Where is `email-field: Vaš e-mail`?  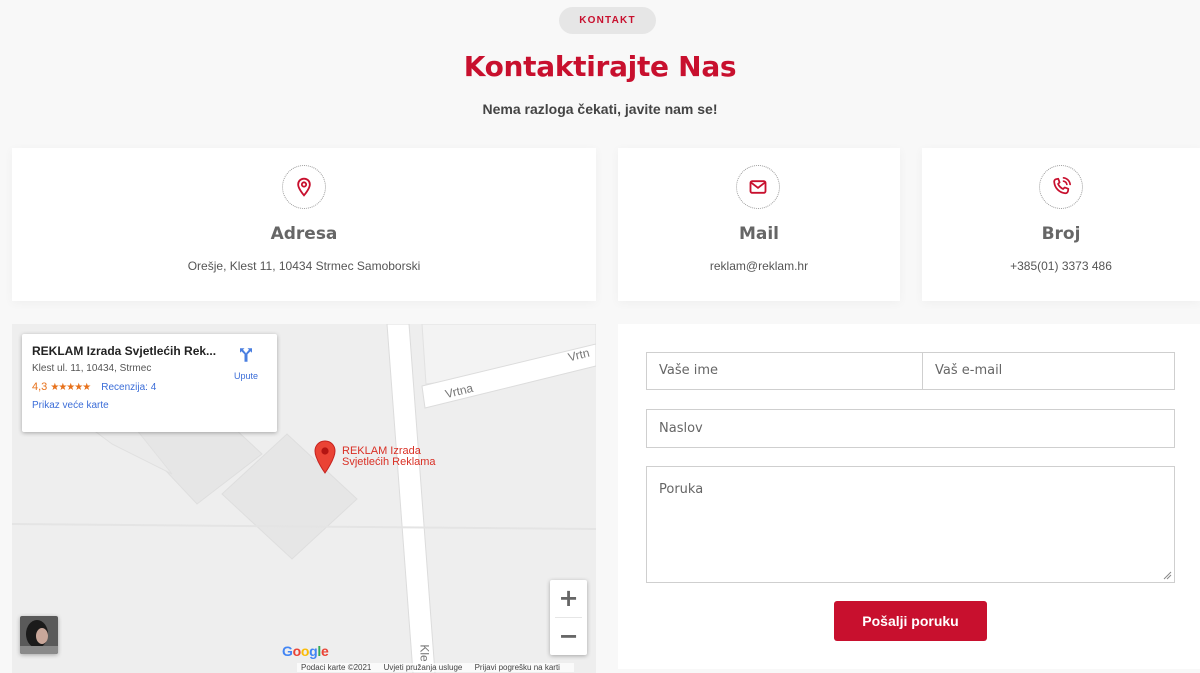 email-field: Vaš e-mail is located at coordinates (1048, 371).